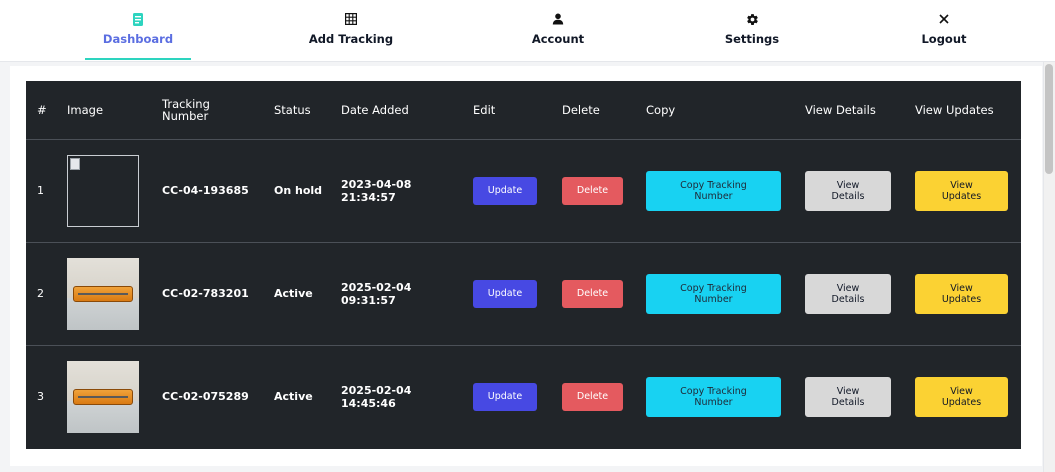 The width and height of the screenshot is (1055, 472). What do you see at coordinates (944, 19) in the screenshot?
I see `close-icon` at bounding box center [944, 19].